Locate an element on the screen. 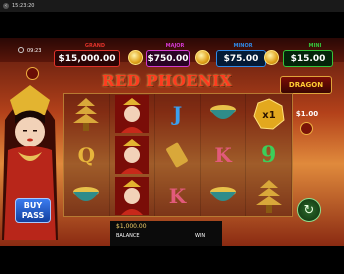 The width and height of the screenshot is (344, 274). reel-cell: 9 is located at coordinates (269, 155).